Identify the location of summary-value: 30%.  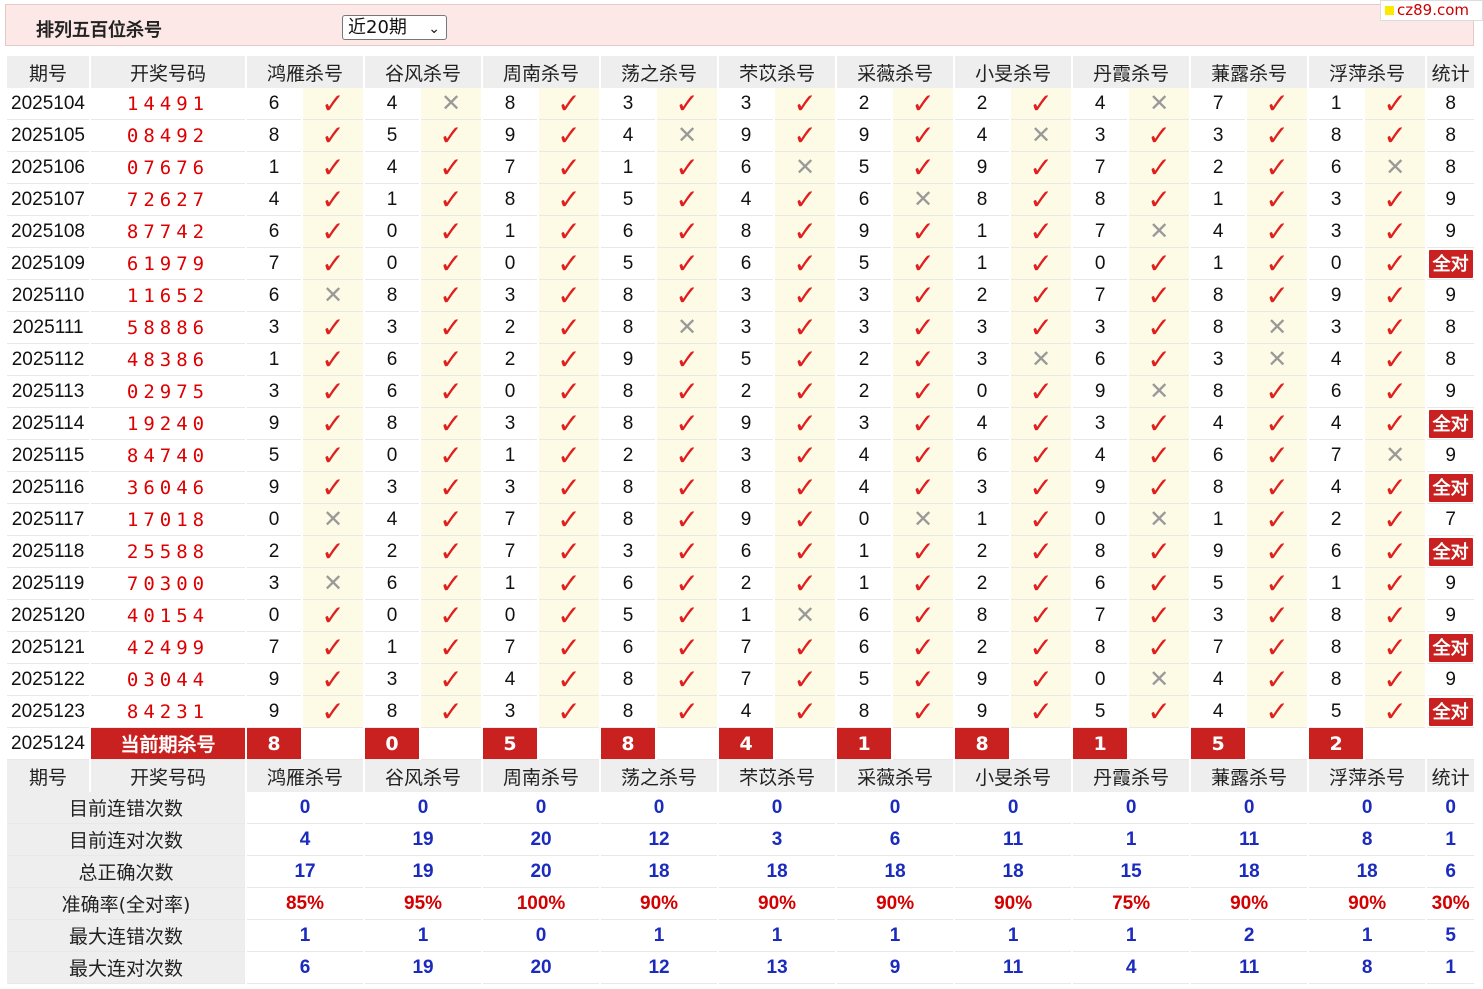
(1451, 904).